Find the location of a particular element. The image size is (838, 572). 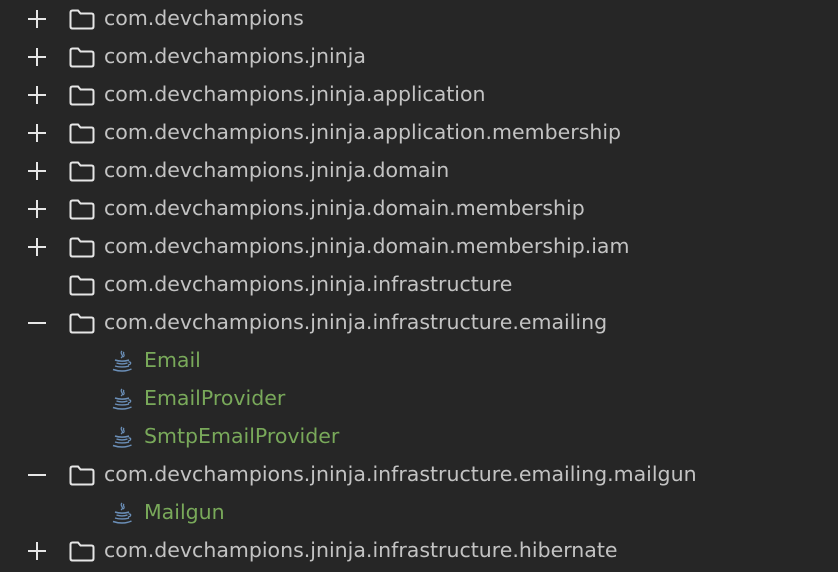

java-file-label: Email is located at coordinates (172, 360).